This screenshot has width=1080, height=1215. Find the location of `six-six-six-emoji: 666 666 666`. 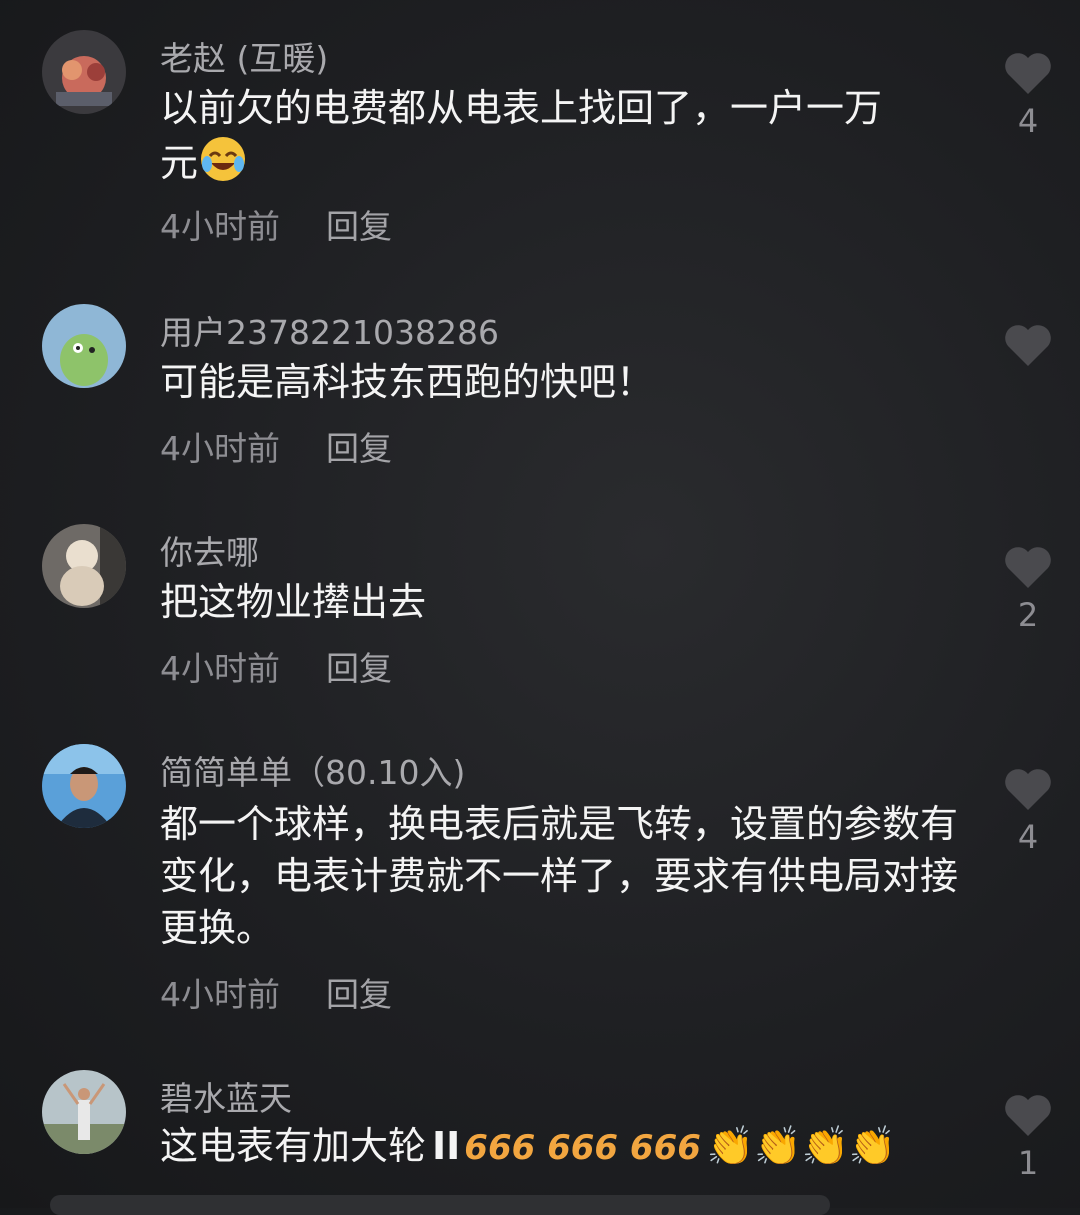

six-six-six-emoji: 666 666 666 is located at coordinates (582, 1148).